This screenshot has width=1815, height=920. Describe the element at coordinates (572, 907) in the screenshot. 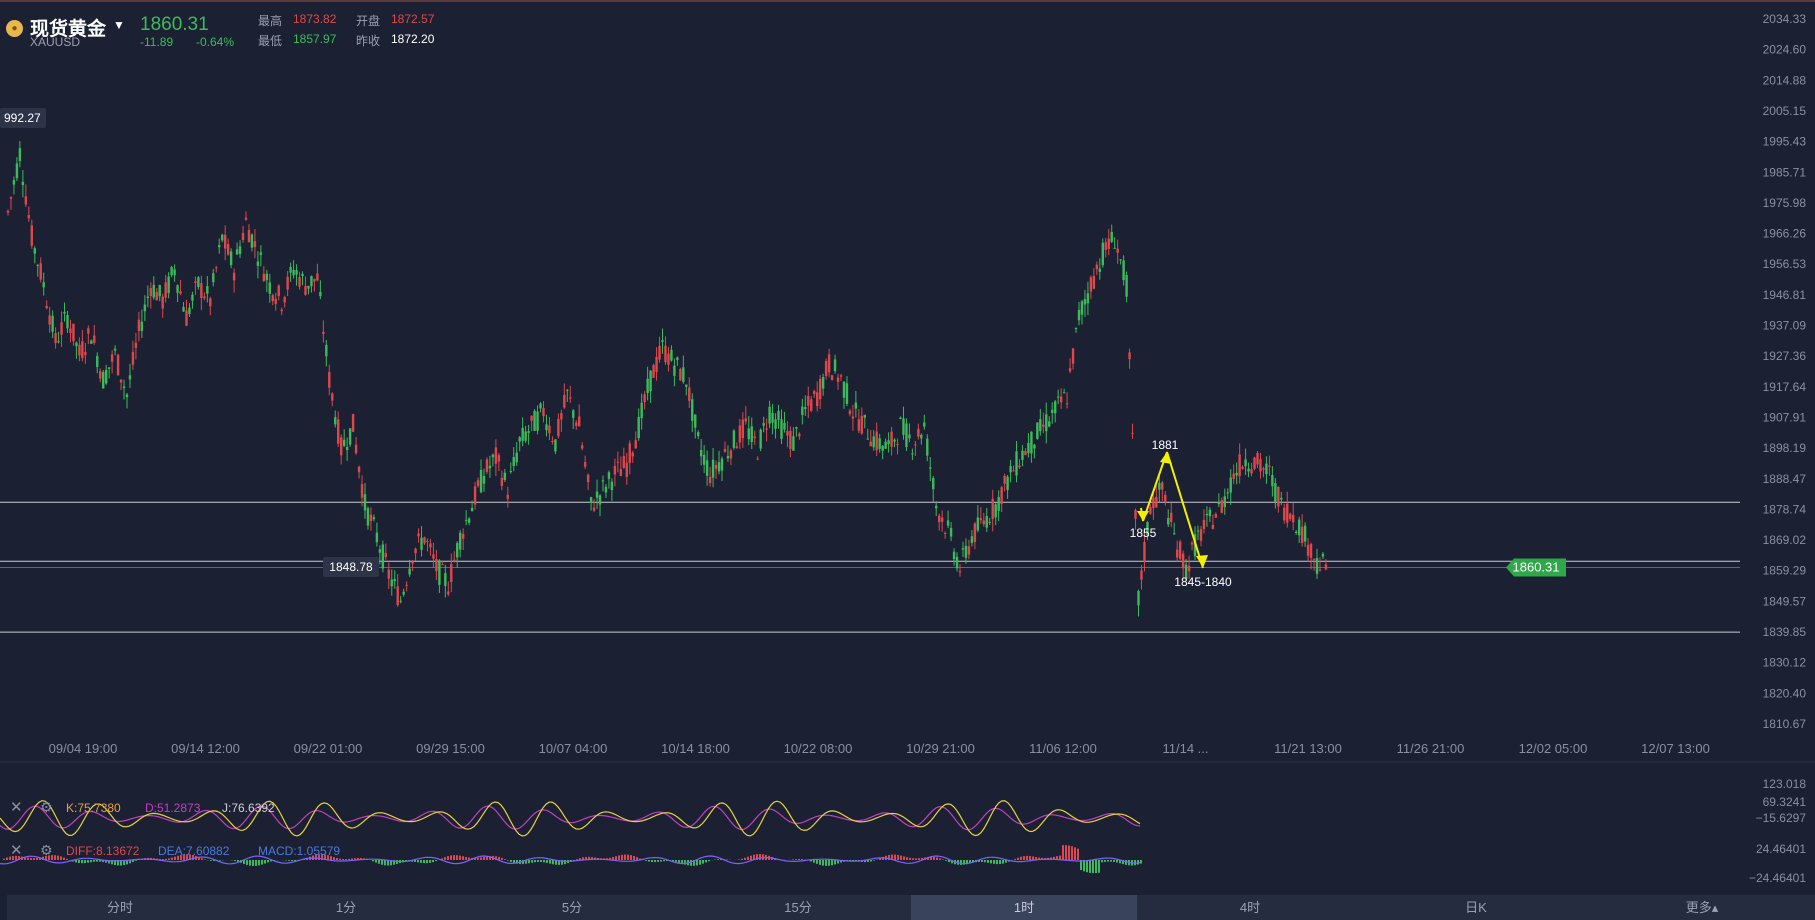

I see `timeframe-tab: 5分` at that location.